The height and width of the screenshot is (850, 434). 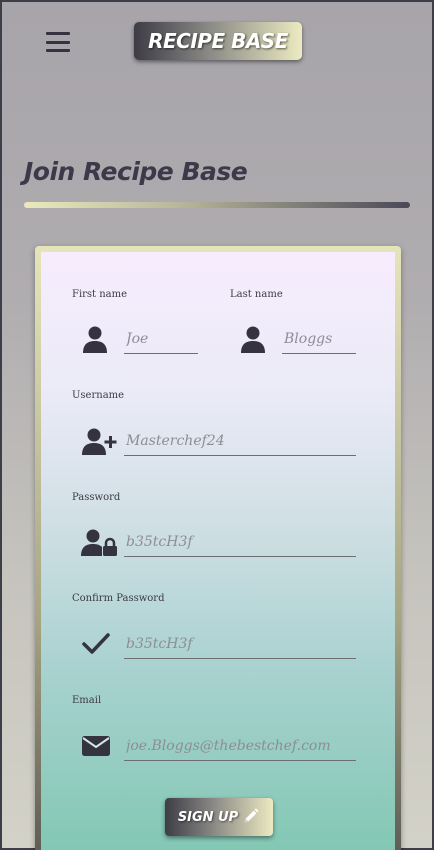 I want to click on check-icon, so click(x=96, y=644).